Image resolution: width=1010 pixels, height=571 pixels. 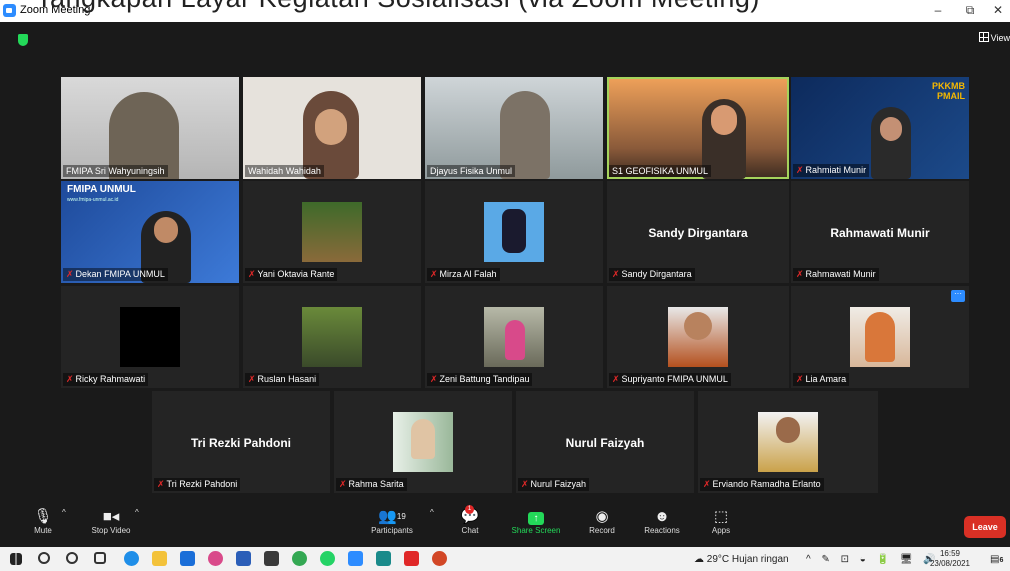 I want to click on reactions-icon: ☻, so click(x=662, y=516).